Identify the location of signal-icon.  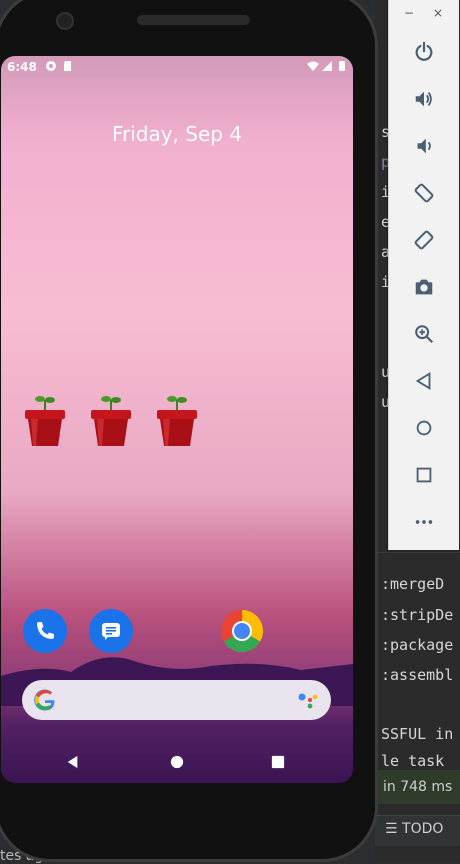
(327, 66).